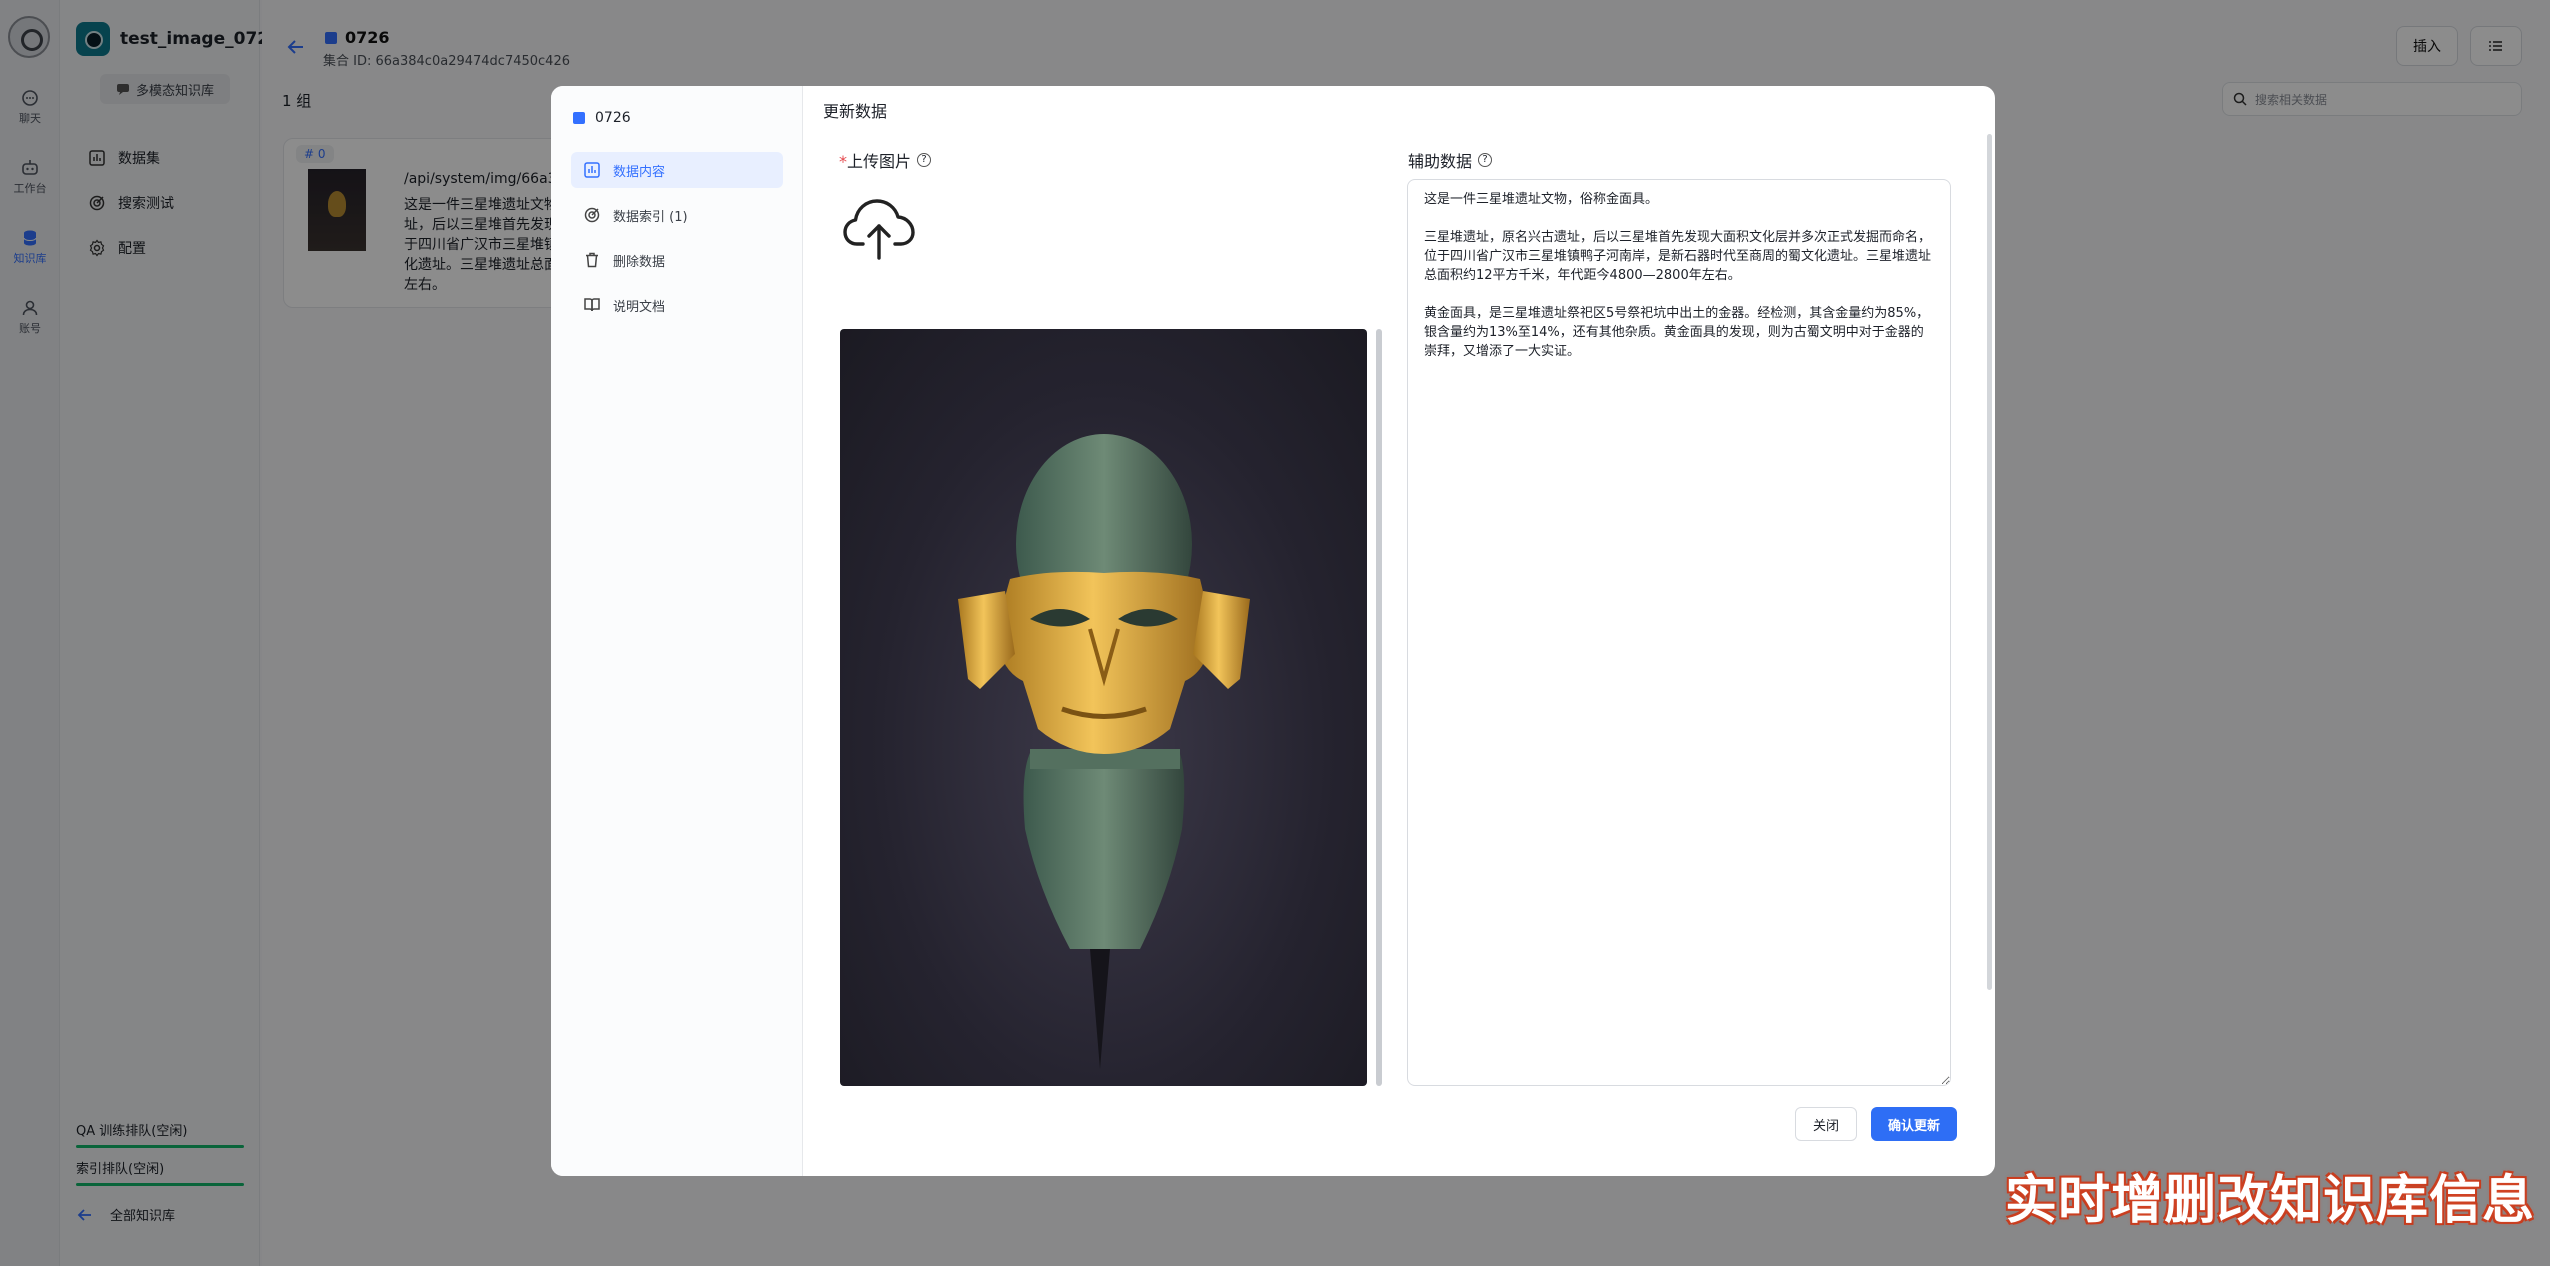 This screenshot has height=1266, width=2550. I want to click on close-button: 关闭, so click(1826, 1124).